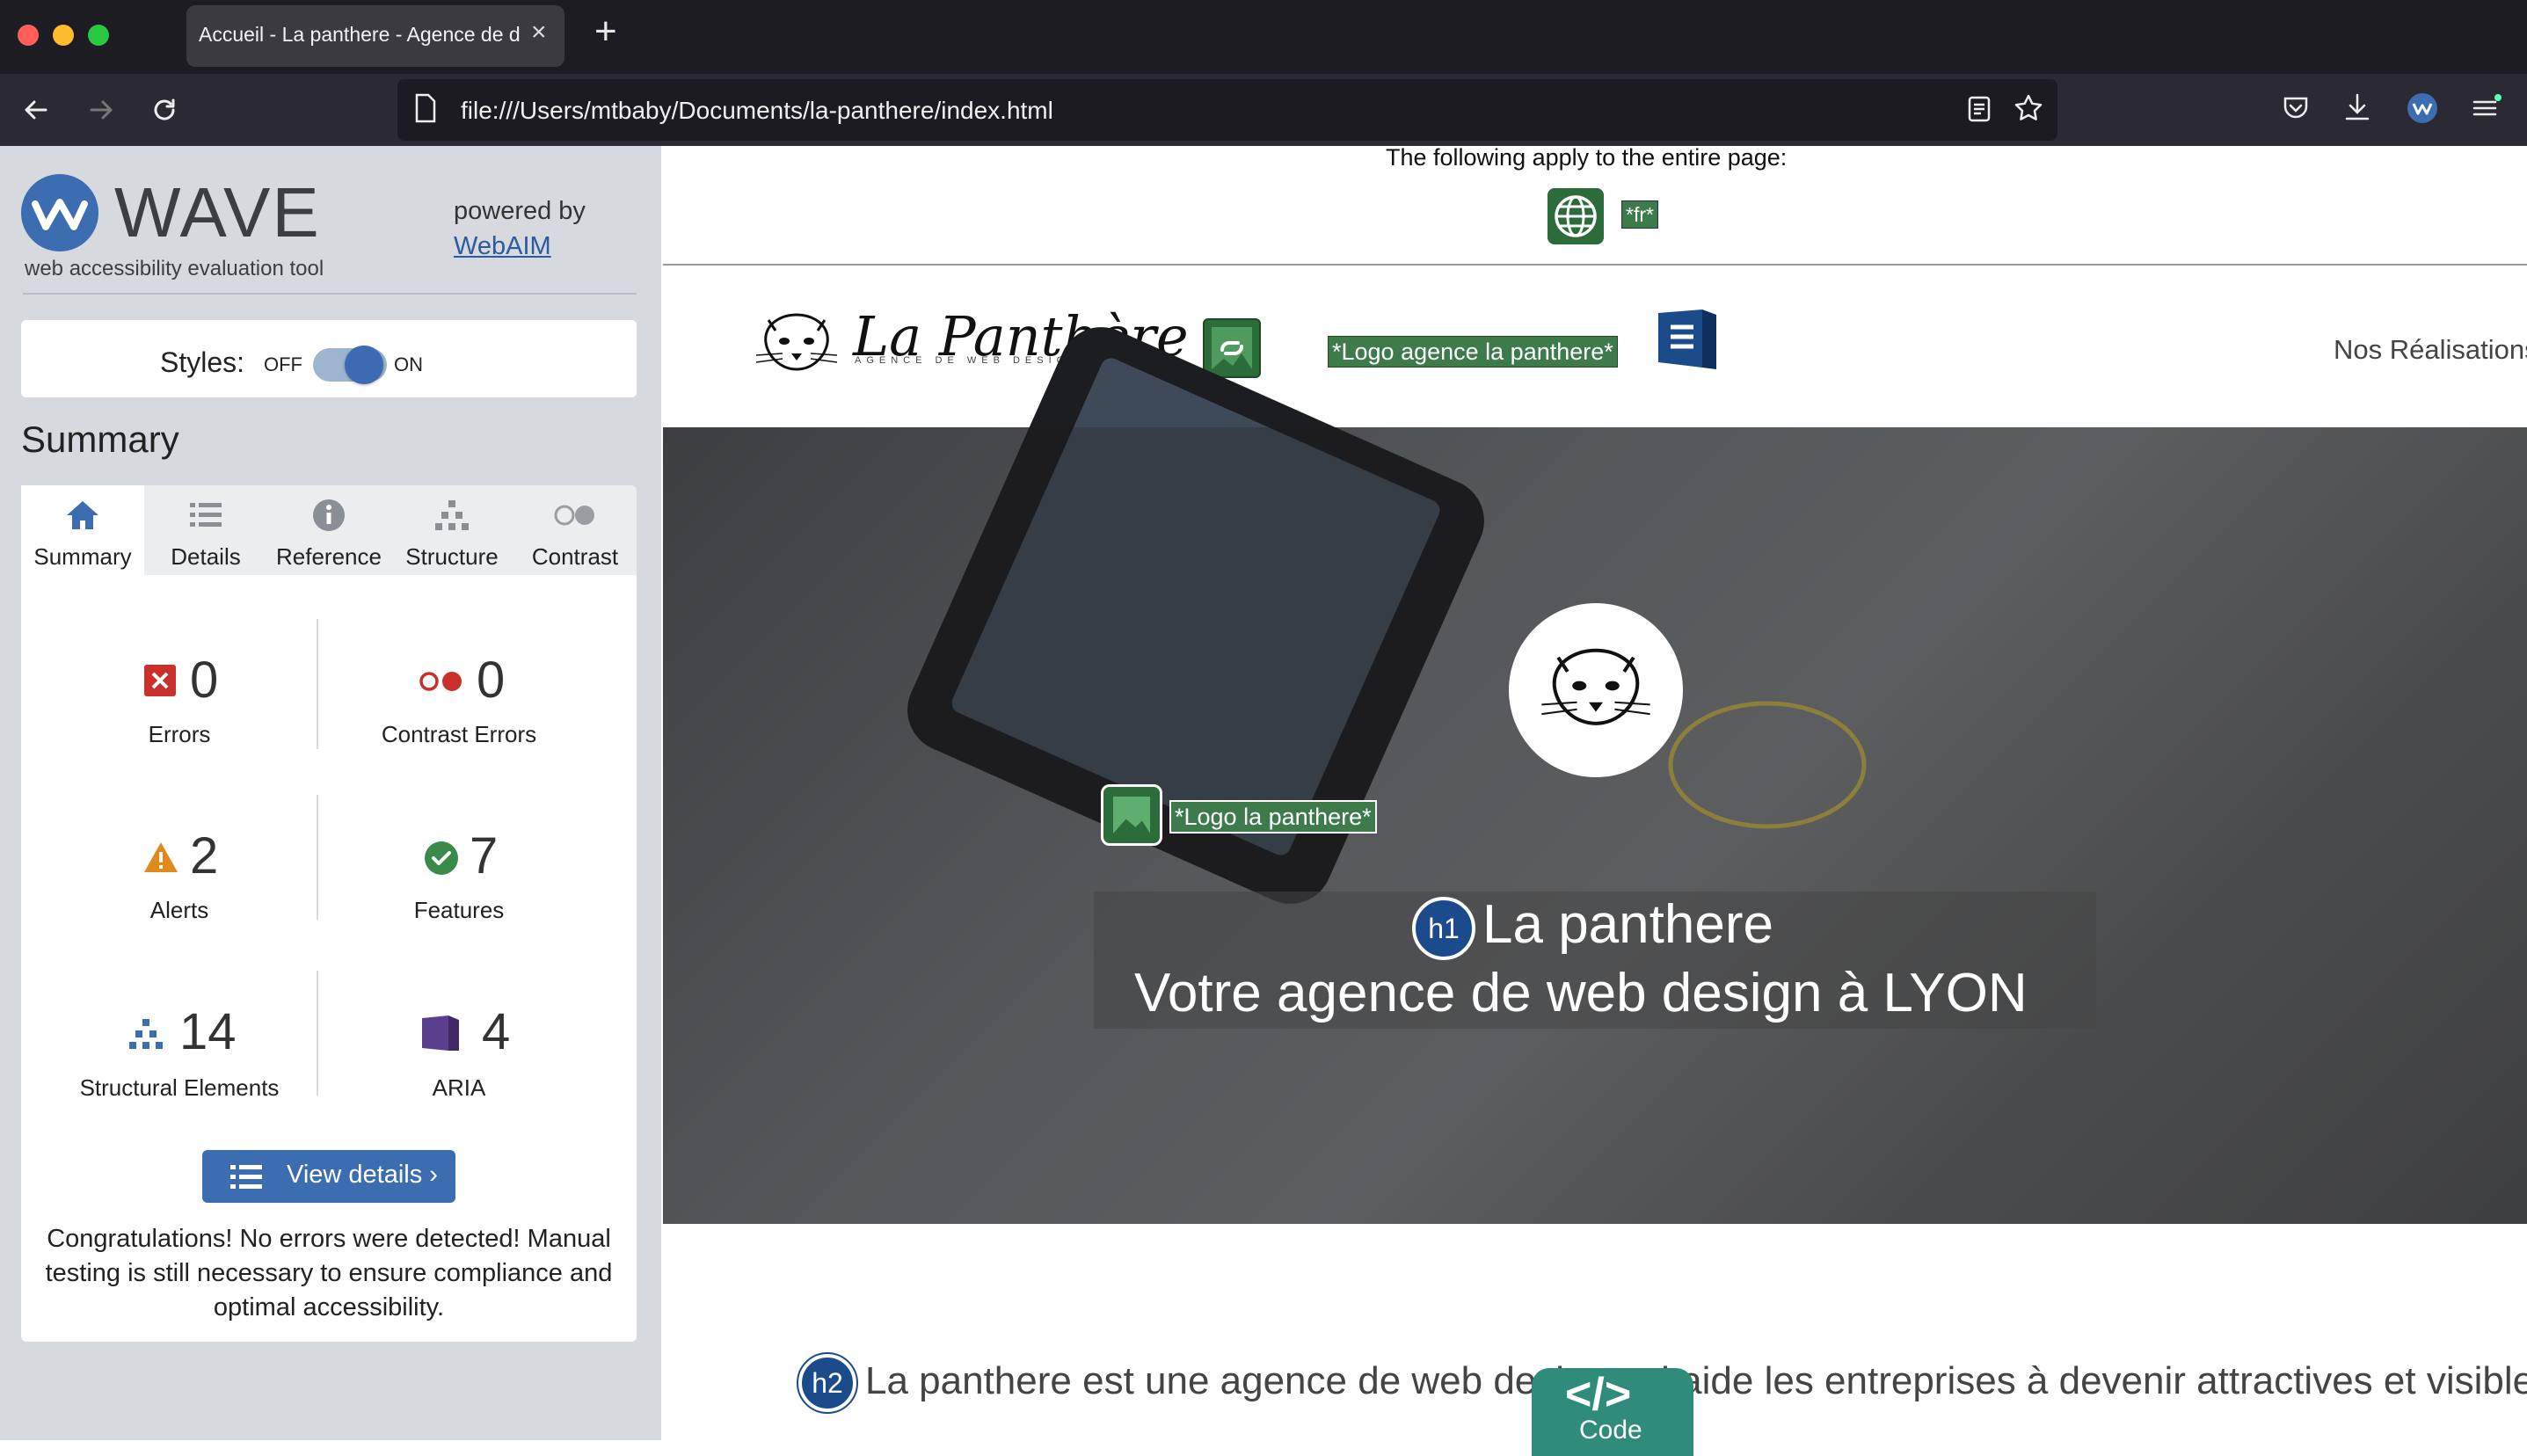 This screenshot has height=1456, width=2527. Describe the element at coordinates (160, 680) in the screenshot. I see `error-icon` at that location.